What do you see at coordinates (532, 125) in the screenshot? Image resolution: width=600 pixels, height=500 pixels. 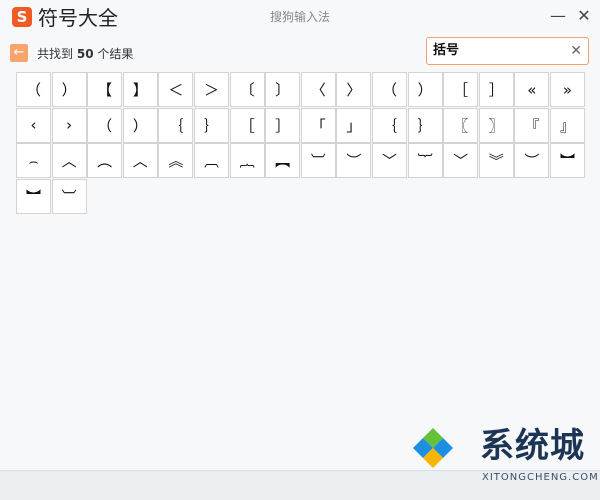 I see `symbol-cell: 『` at bounding box center [532, 125].